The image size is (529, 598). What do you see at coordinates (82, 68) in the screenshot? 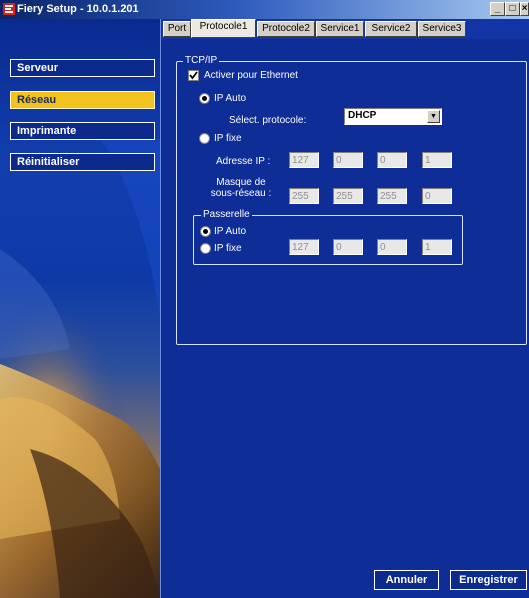
I see `sidebar-item-serveur: Serveur` at bounding box center [82, 68].